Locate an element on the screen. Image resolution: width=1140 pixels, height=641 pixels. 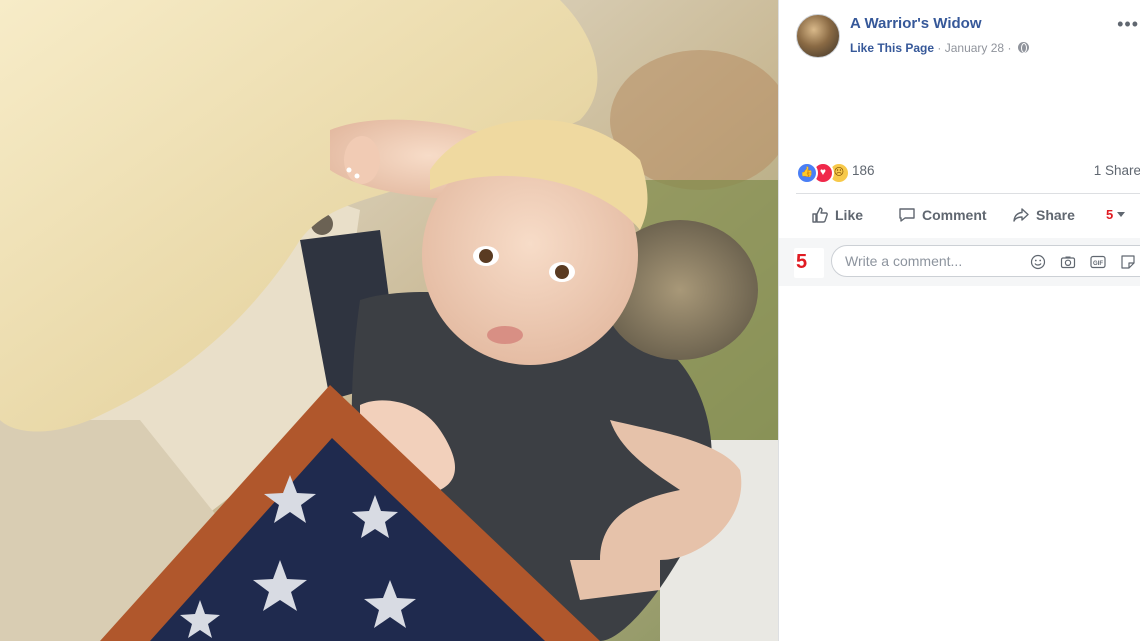
comment-icon is located at coordinates (907, 215).